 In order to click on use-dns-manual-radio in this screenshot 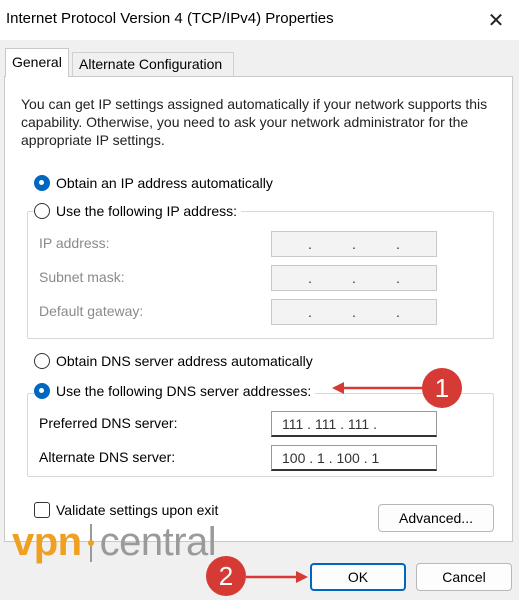, I will do `click(42, 391)`.